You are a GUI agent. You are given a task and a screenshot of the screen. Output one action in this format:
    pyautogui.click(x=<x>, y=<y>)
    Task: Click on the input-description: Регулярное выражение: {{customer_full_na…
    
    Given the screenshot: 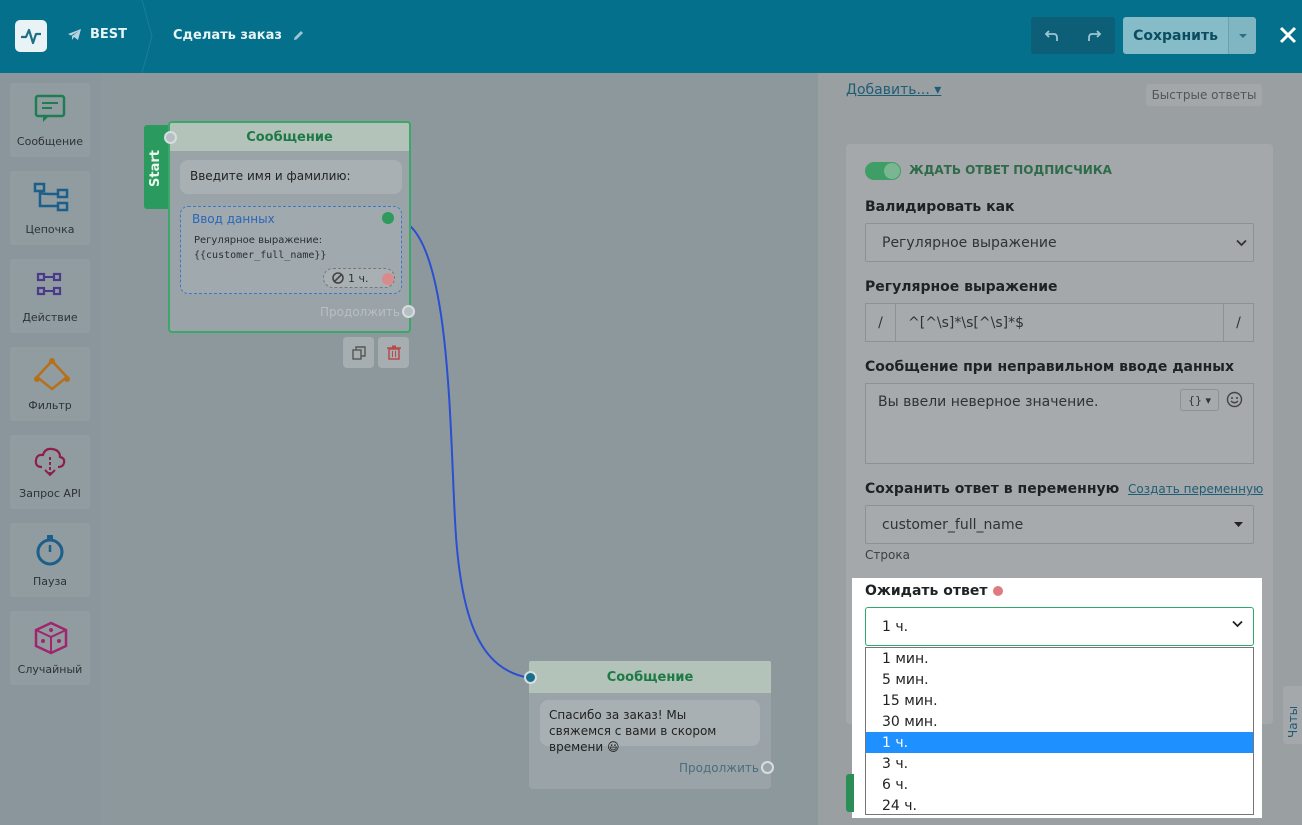 What is the action you would take?
    pyautogui.click(x=260, y=248)
    